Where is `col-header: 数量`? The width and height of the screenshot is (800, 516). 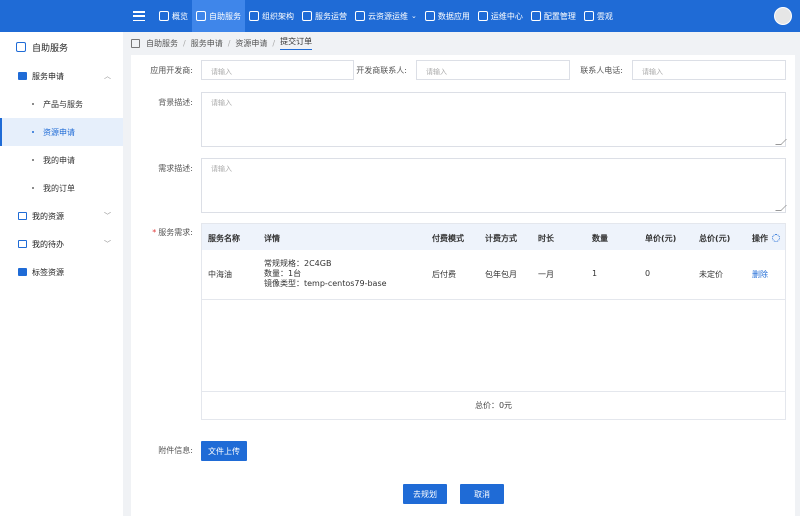 col-header: 数量 is located at coordinates (600, 238).